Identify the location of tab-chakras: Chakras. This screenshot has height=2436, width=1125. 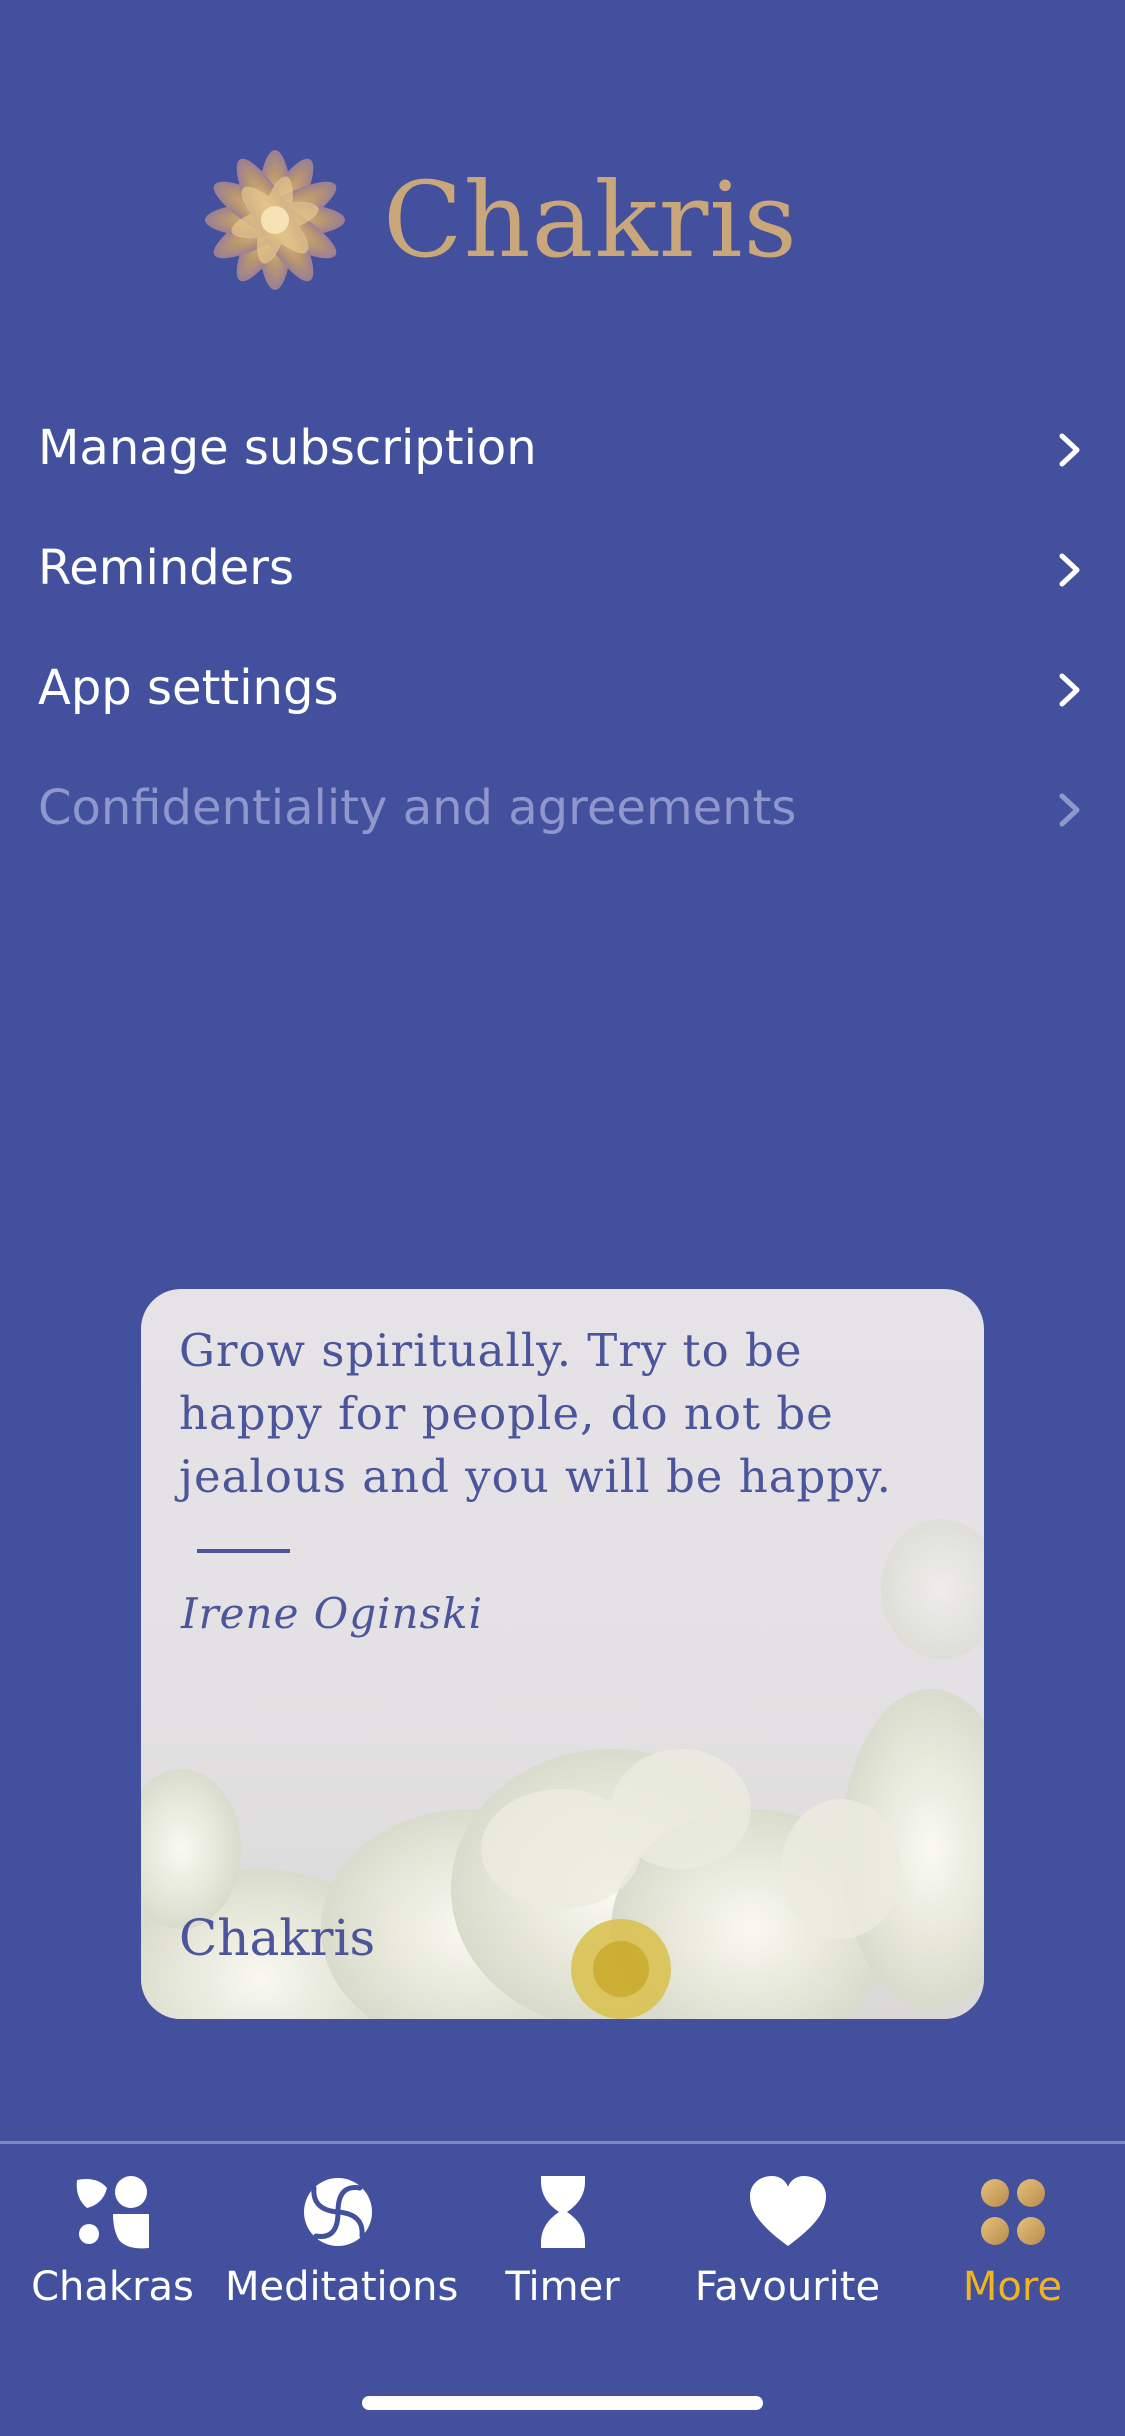
(112, 2242).